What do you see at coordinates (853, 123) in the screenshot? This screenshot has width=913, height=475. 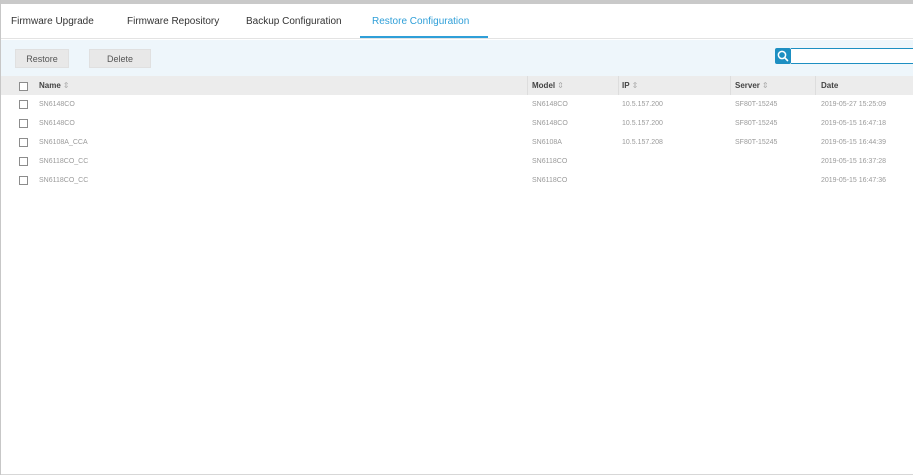 I see `cell-date: 2019-05-15 16:47:18` at bounding box center [853, 123].